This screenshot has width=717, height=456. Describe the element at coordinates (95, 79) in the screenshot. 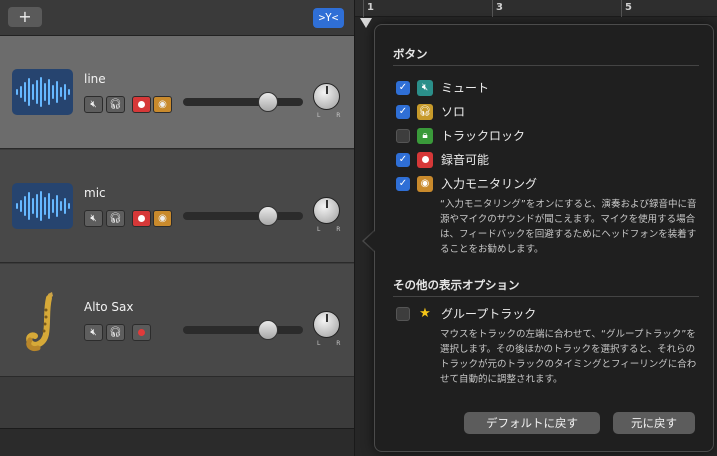

I see `track-name: line` at that location.